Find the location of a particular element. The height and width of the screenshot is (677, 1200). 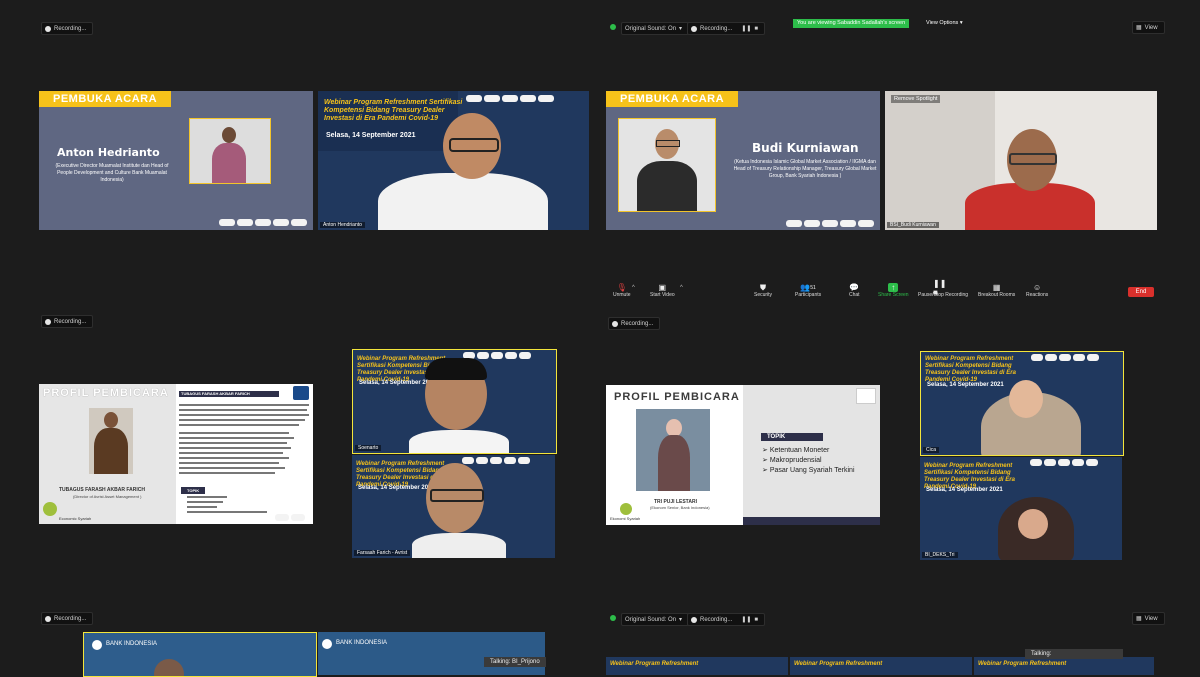

sponsor-label: Economic Syariah is located at coordinates (75, 518).